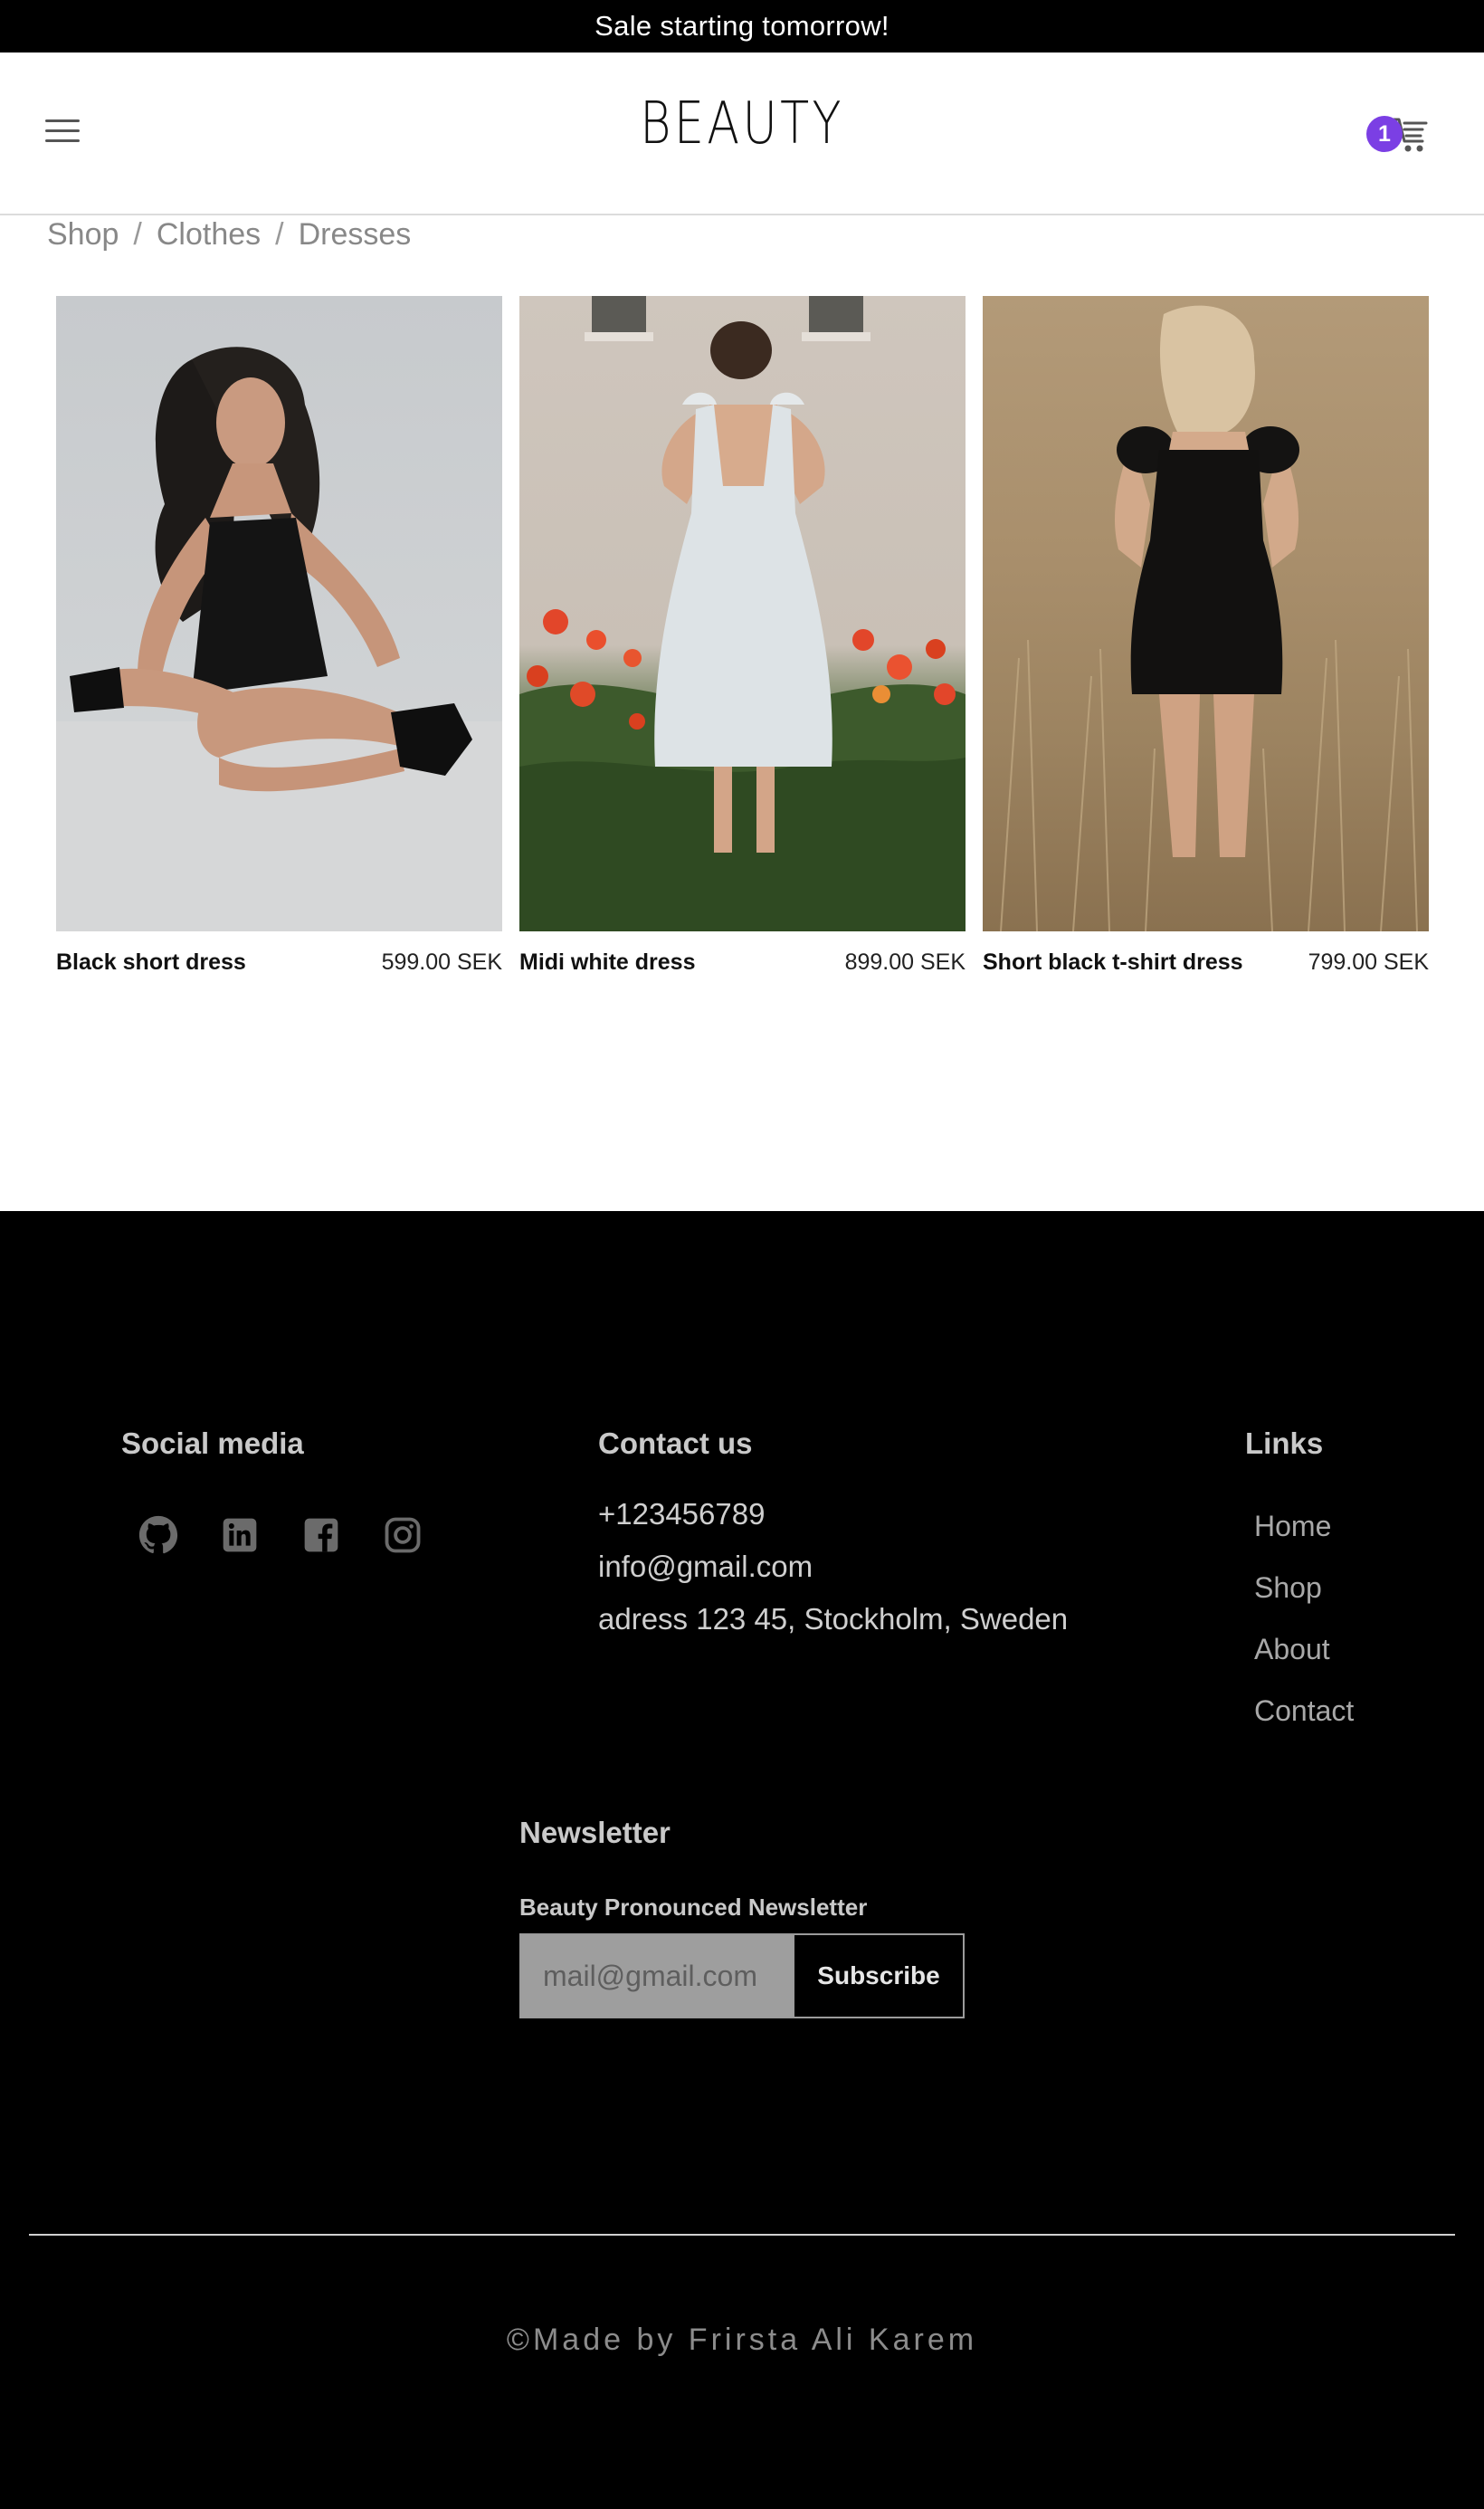  I want to click on announcement-bar: Sale starting tomorrow!, so click(742, 26).